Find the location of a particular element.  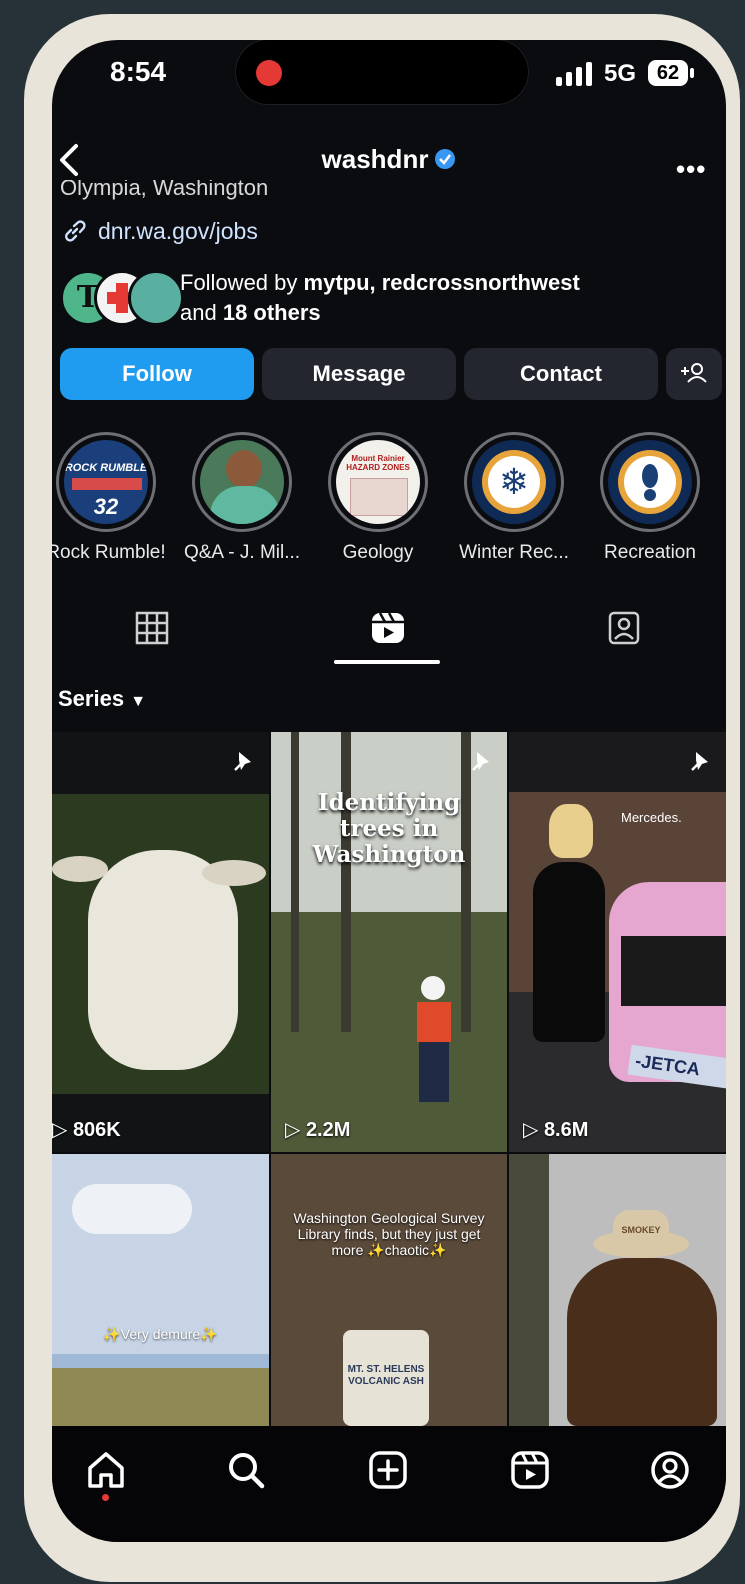

highlight-geology: Mount Rainier HAZARD ZONES is located at coordinates (378, 482).